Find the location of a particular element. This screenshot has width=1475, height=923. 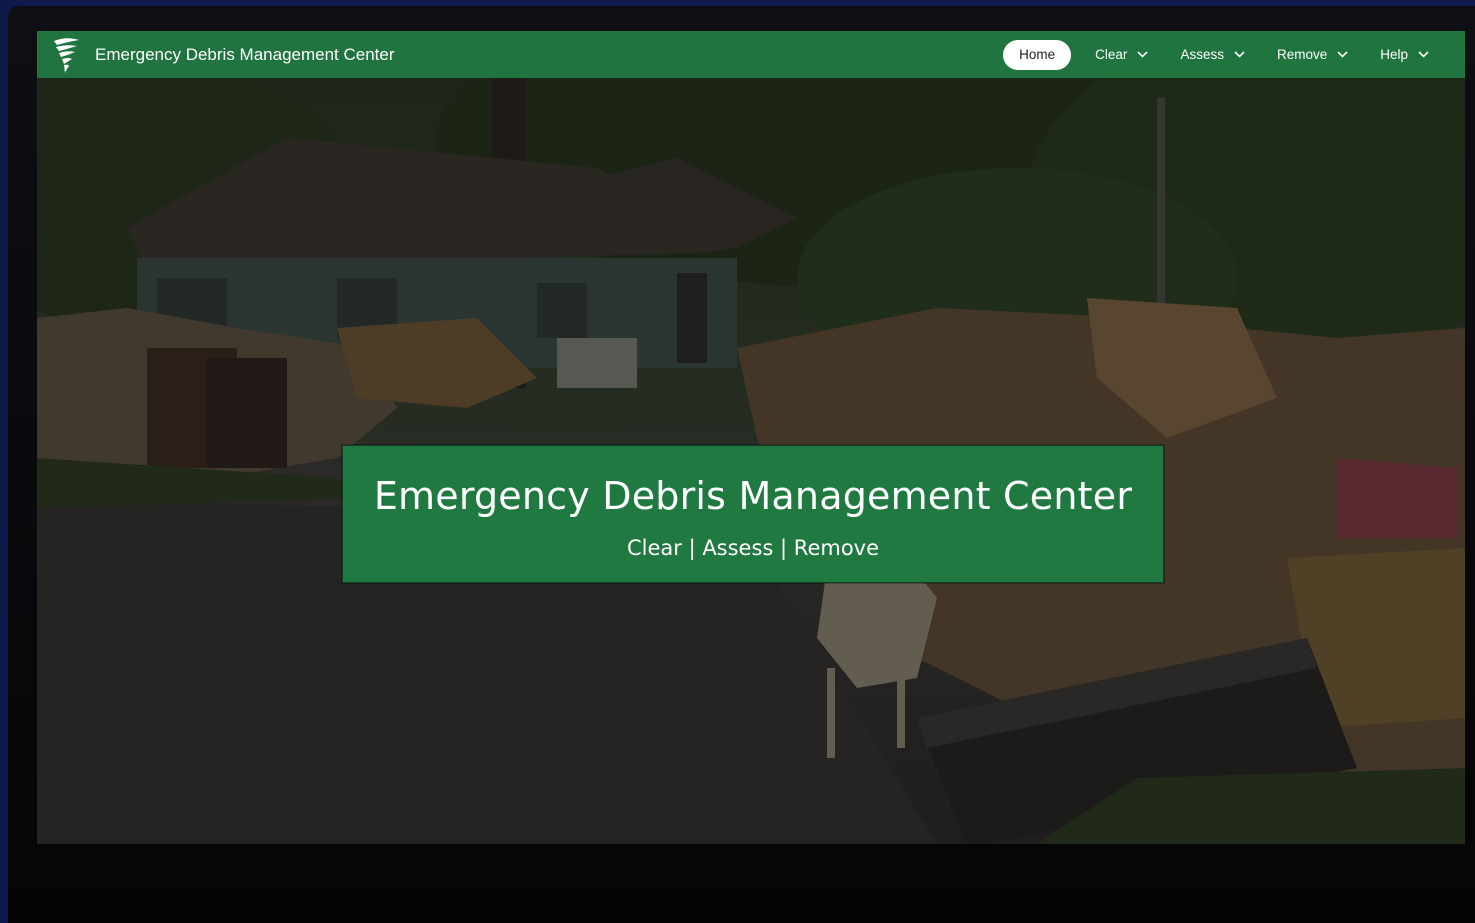

nav-help-label: Help is located at coordinates (1394, 54).